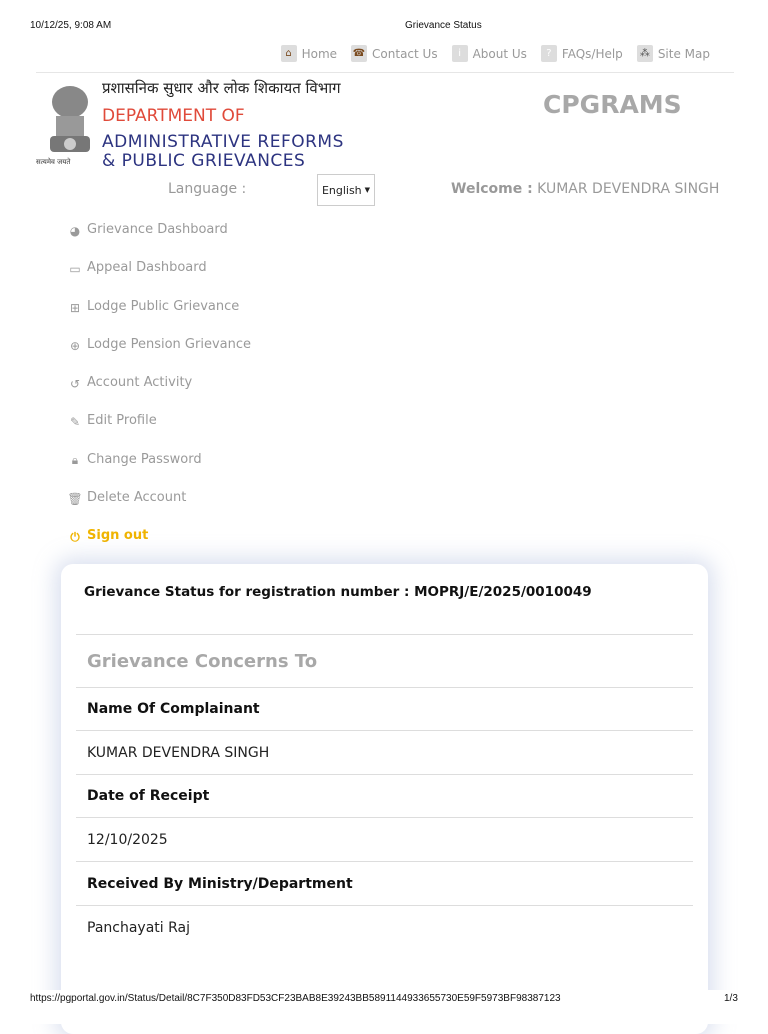 Image resolution: width=768 pixels, height=1034 pixels. I want to click on field-label: Name Of Complainant, so click(384, 708).